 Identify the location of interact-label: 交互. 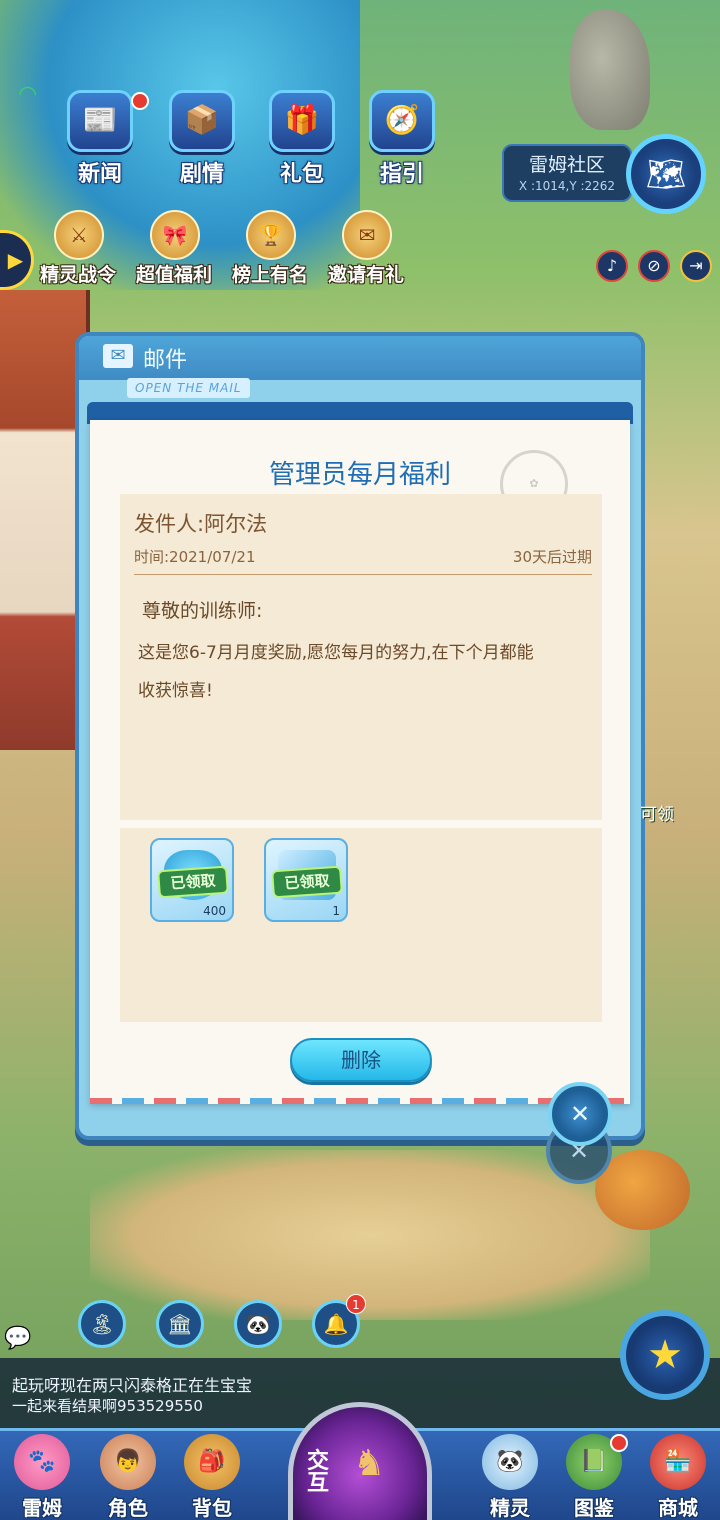
(318, 1472).